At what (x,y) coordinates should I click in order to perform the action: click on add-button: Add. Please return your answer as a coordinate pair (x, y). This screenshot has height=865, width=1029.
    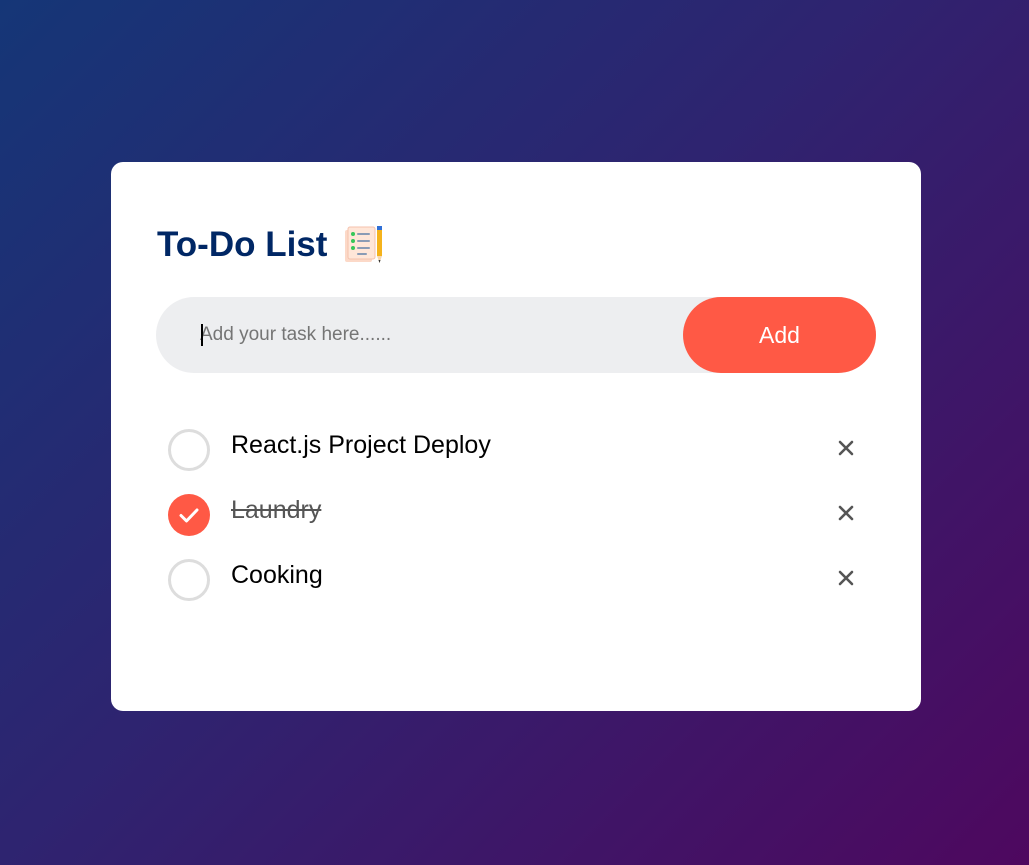
    Looking at the image, I should click on (779, 335).